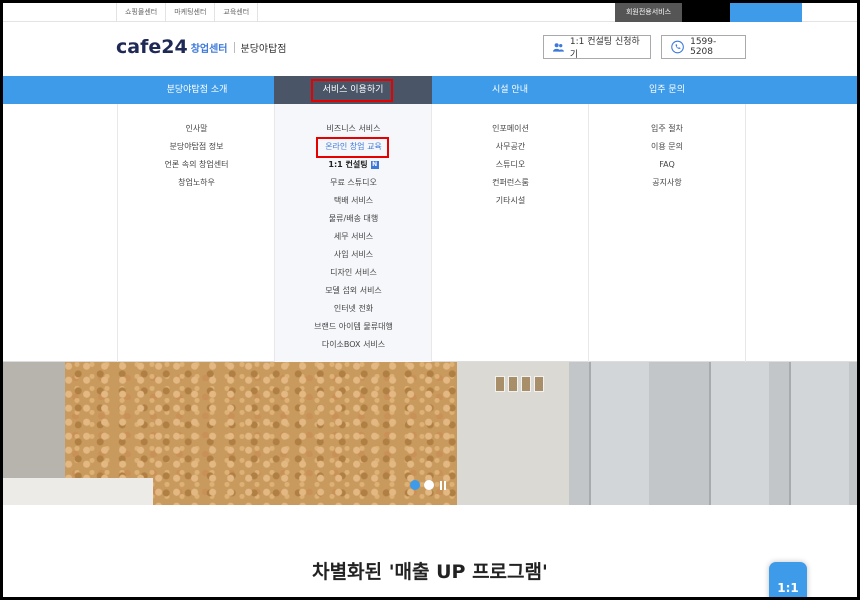 The width and height of the screenshot is (860, 600). What do you see at coordinates (197, 90) in the screenshot?
I see `nav-branch-intro: 분당야탑점 소개` at bounding box center [197, 90].